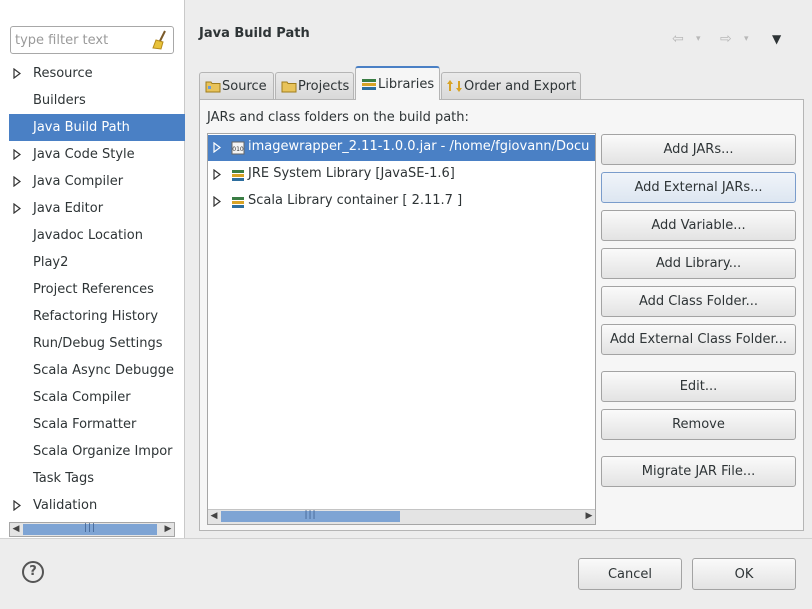 This screenshot has height=609, width=812. Describe the element at coordinates (698, 424) in the screenshot. I see `remove-button: Remove` at that location.